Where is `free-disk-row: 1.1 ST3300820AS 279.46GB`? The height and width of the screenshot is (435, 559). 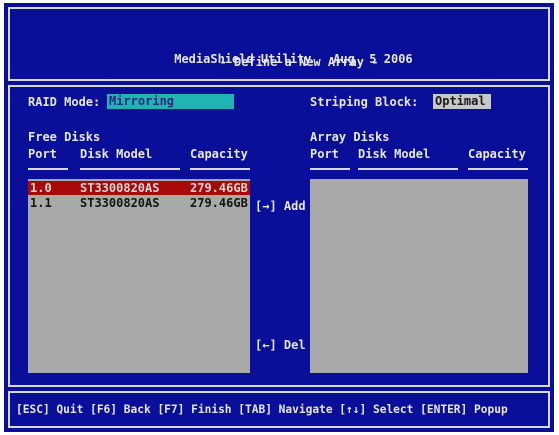
free-disk-row: 1.1 ST3300820AS 279.46GB is located at coordinates (139, 203).